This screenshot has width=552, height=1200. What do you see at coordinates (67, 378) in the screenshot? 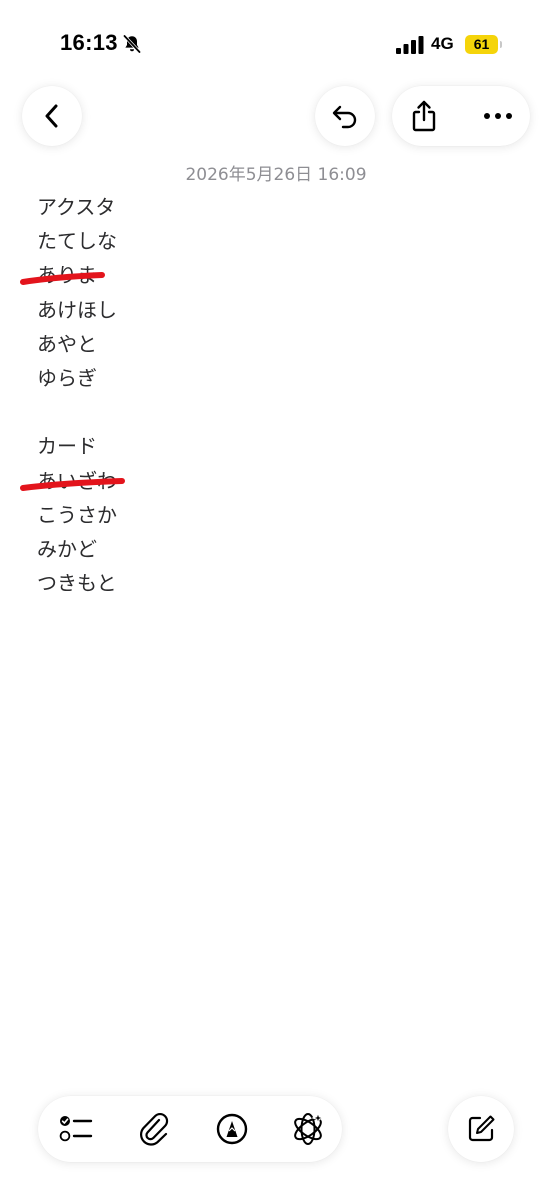
I see `note-line: ゆらぎ` at bounding box center [67, 378].